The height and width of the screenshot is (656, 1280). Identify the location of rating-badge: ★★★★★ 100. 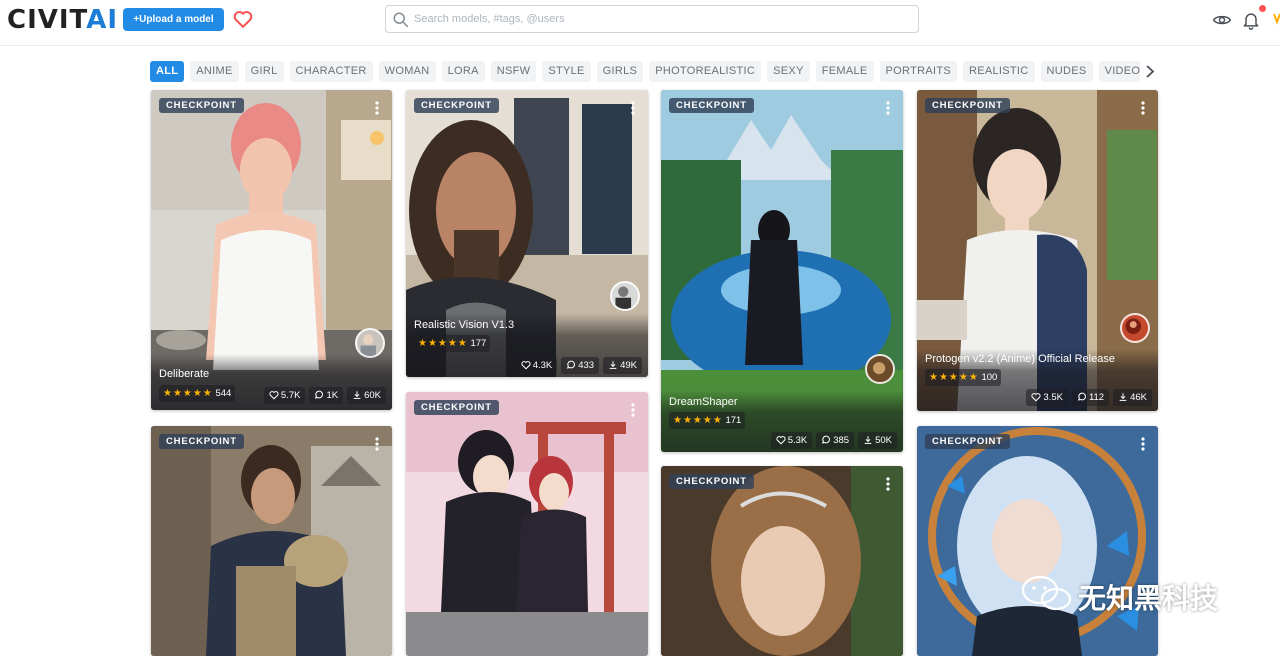
(963, 377).